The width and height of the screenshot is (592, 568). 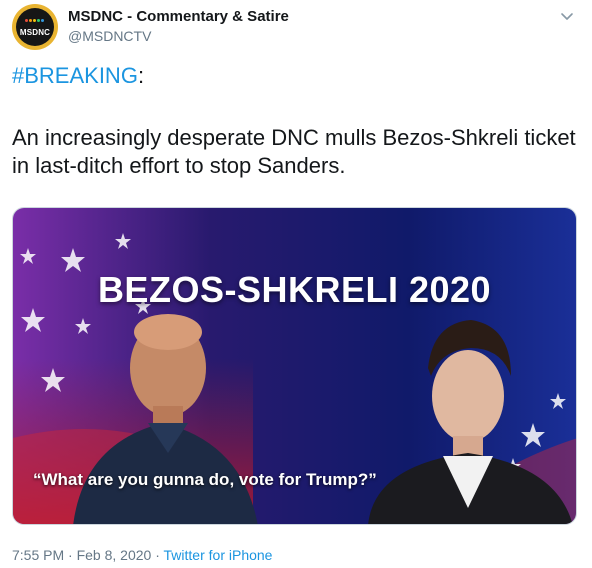 What do you see at coordinates (38, 555) in the screenshot?
I see `tweet-time: 7:55 PM` at bounding box center [38, 555].